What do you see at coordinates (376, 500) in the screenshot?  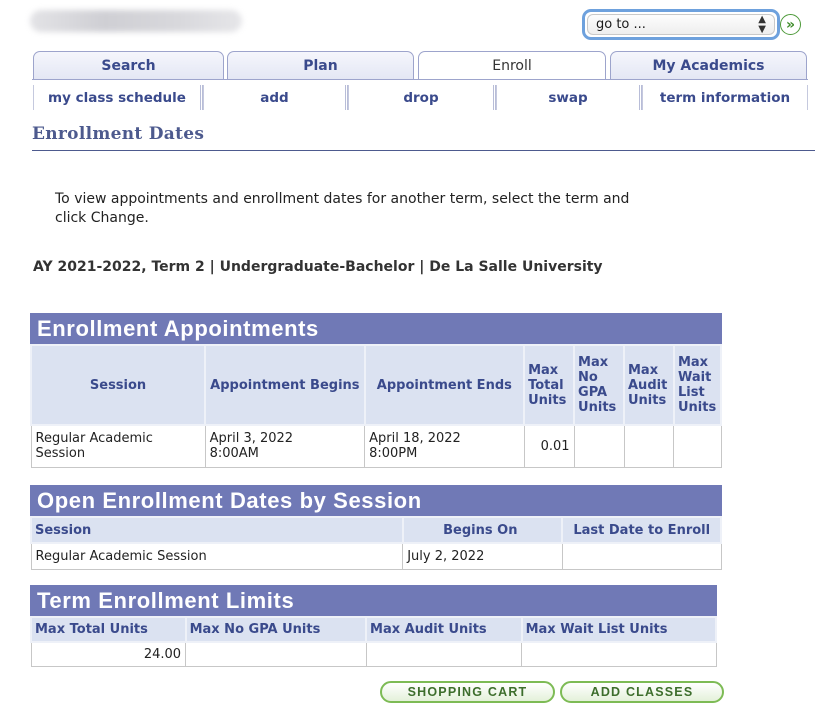 I see `grid-title: Open Enrollment Dates by Session` at bounding box center [376, 500].